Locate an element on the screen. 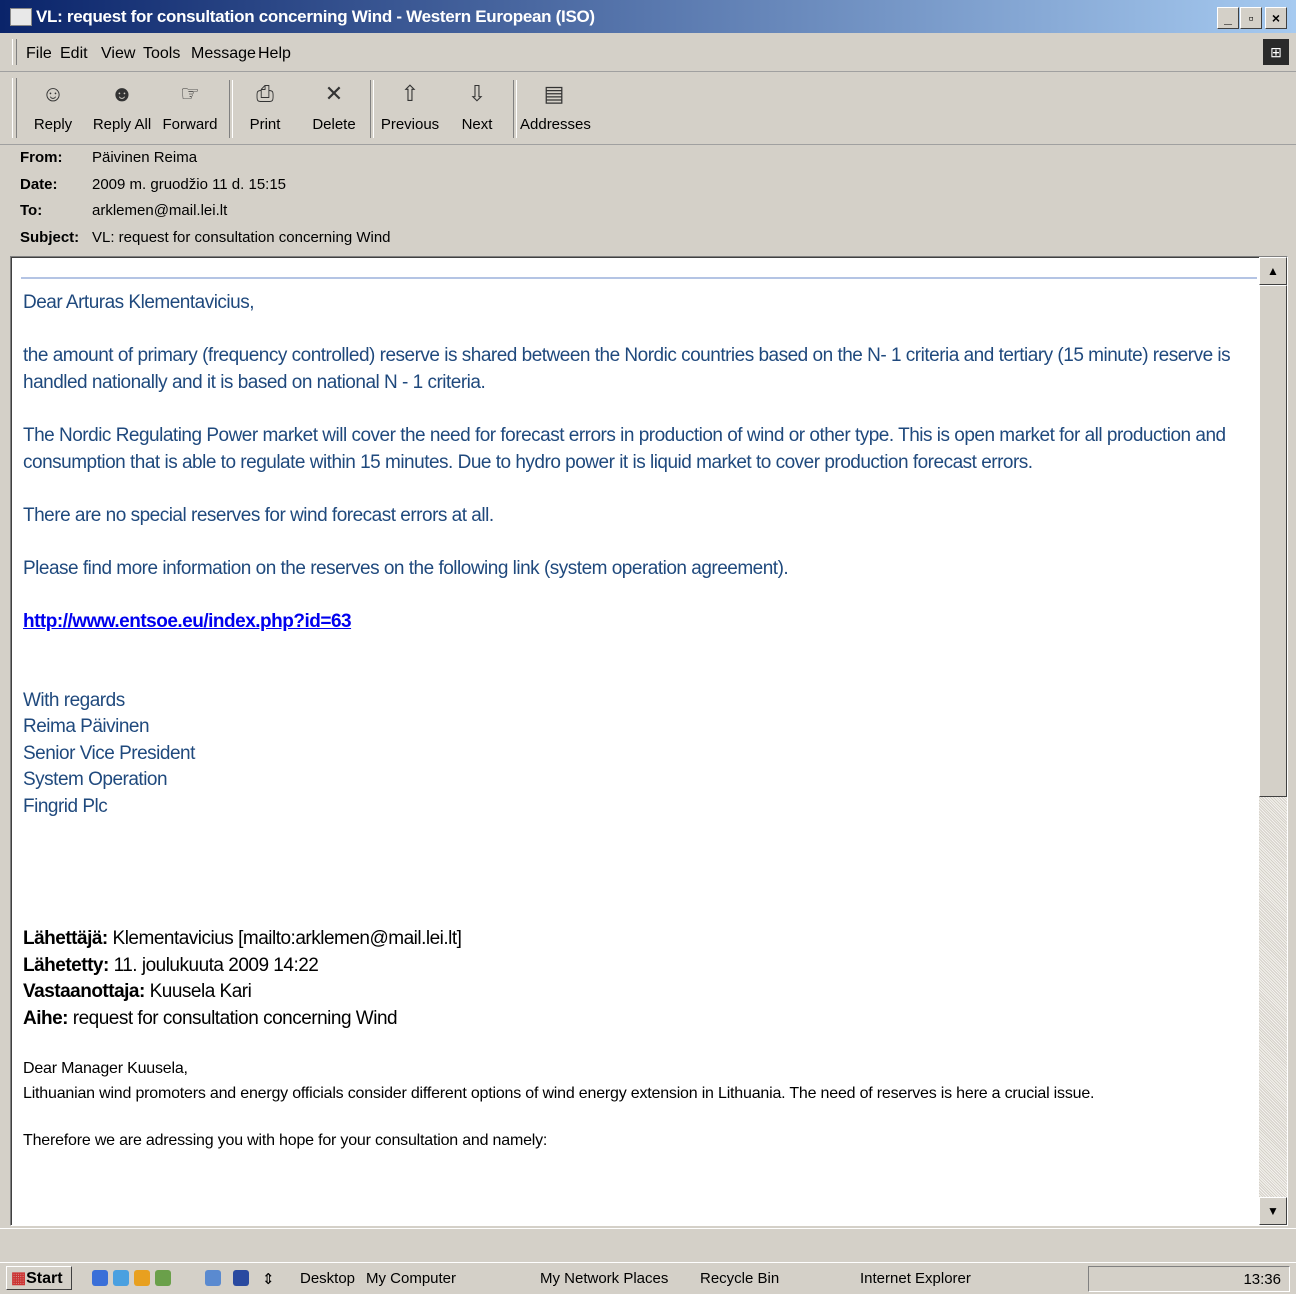 The image size is (1296, 1294). body-divider is located at coordinates (639, 278).